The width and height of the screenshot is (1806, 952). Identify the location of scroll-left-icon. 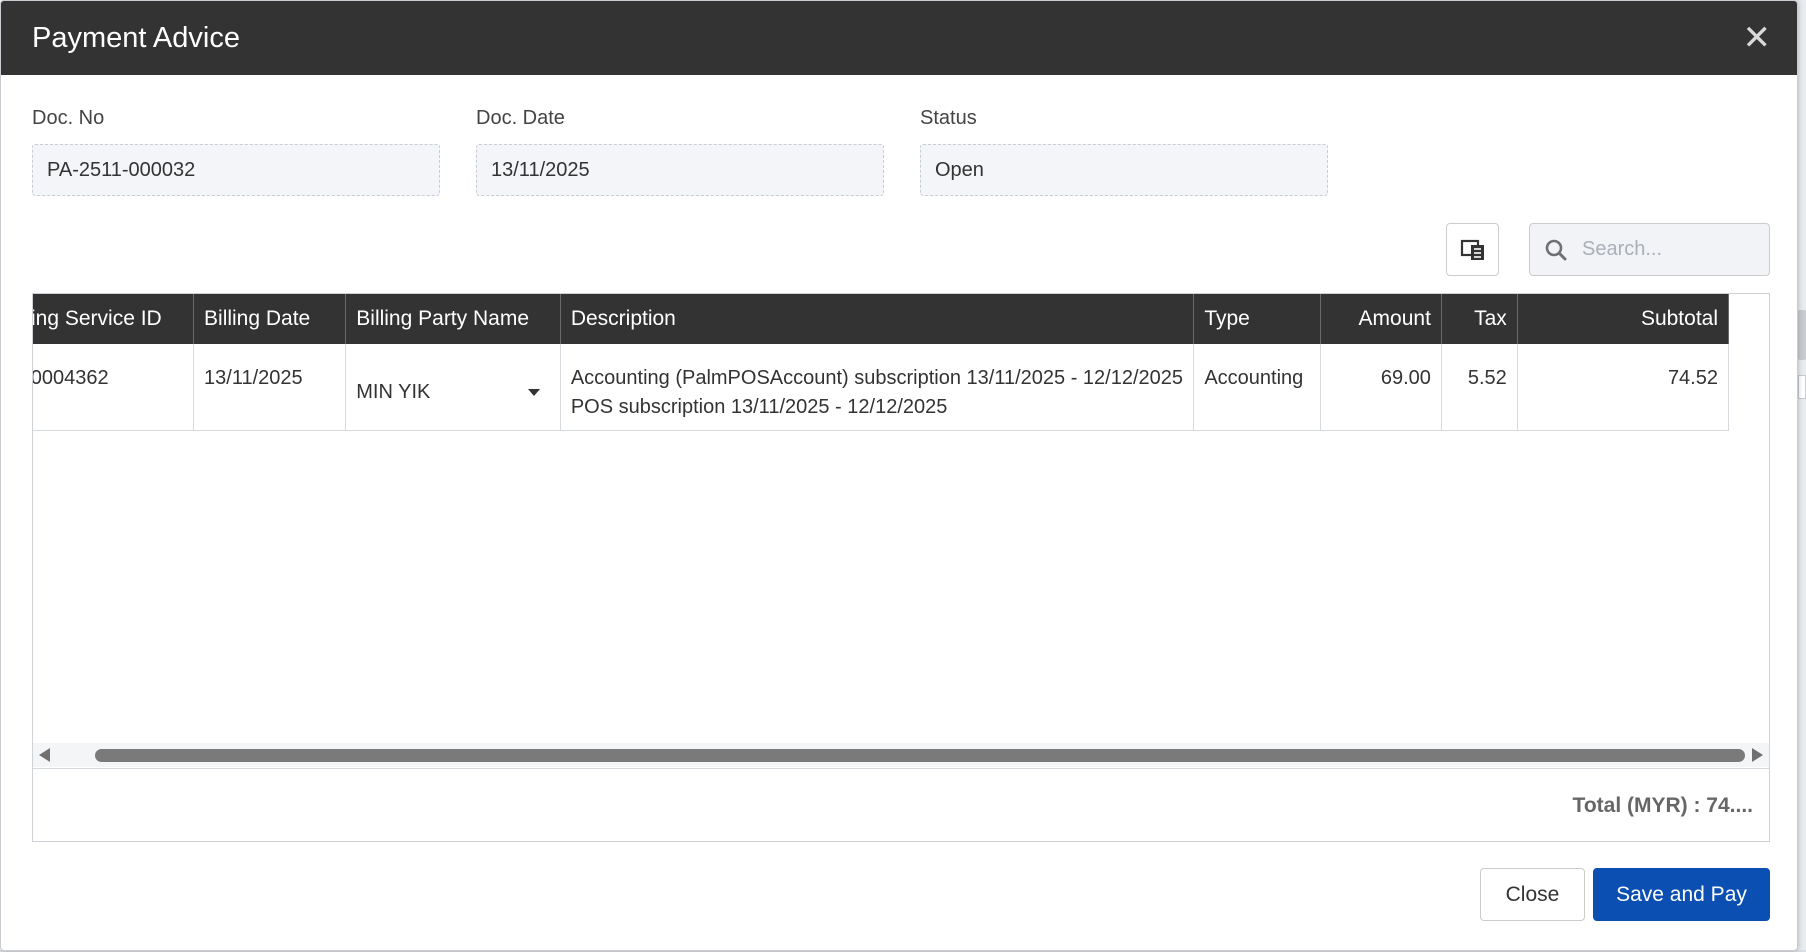
(44, 755).